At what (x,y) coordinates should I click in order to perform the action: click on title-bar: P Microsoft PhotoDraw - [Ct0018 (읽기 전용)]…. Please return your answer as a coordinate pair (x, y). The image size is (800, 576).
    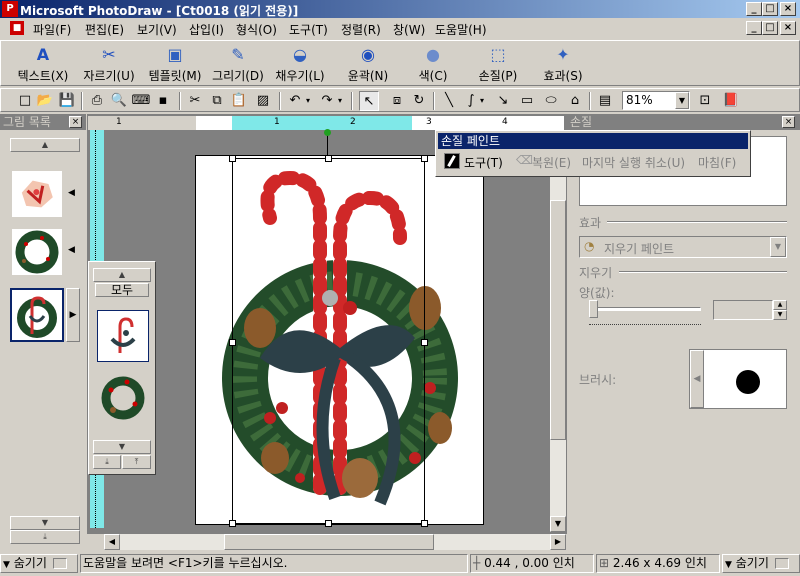
    Looking at the image, I should click on (400, 9).